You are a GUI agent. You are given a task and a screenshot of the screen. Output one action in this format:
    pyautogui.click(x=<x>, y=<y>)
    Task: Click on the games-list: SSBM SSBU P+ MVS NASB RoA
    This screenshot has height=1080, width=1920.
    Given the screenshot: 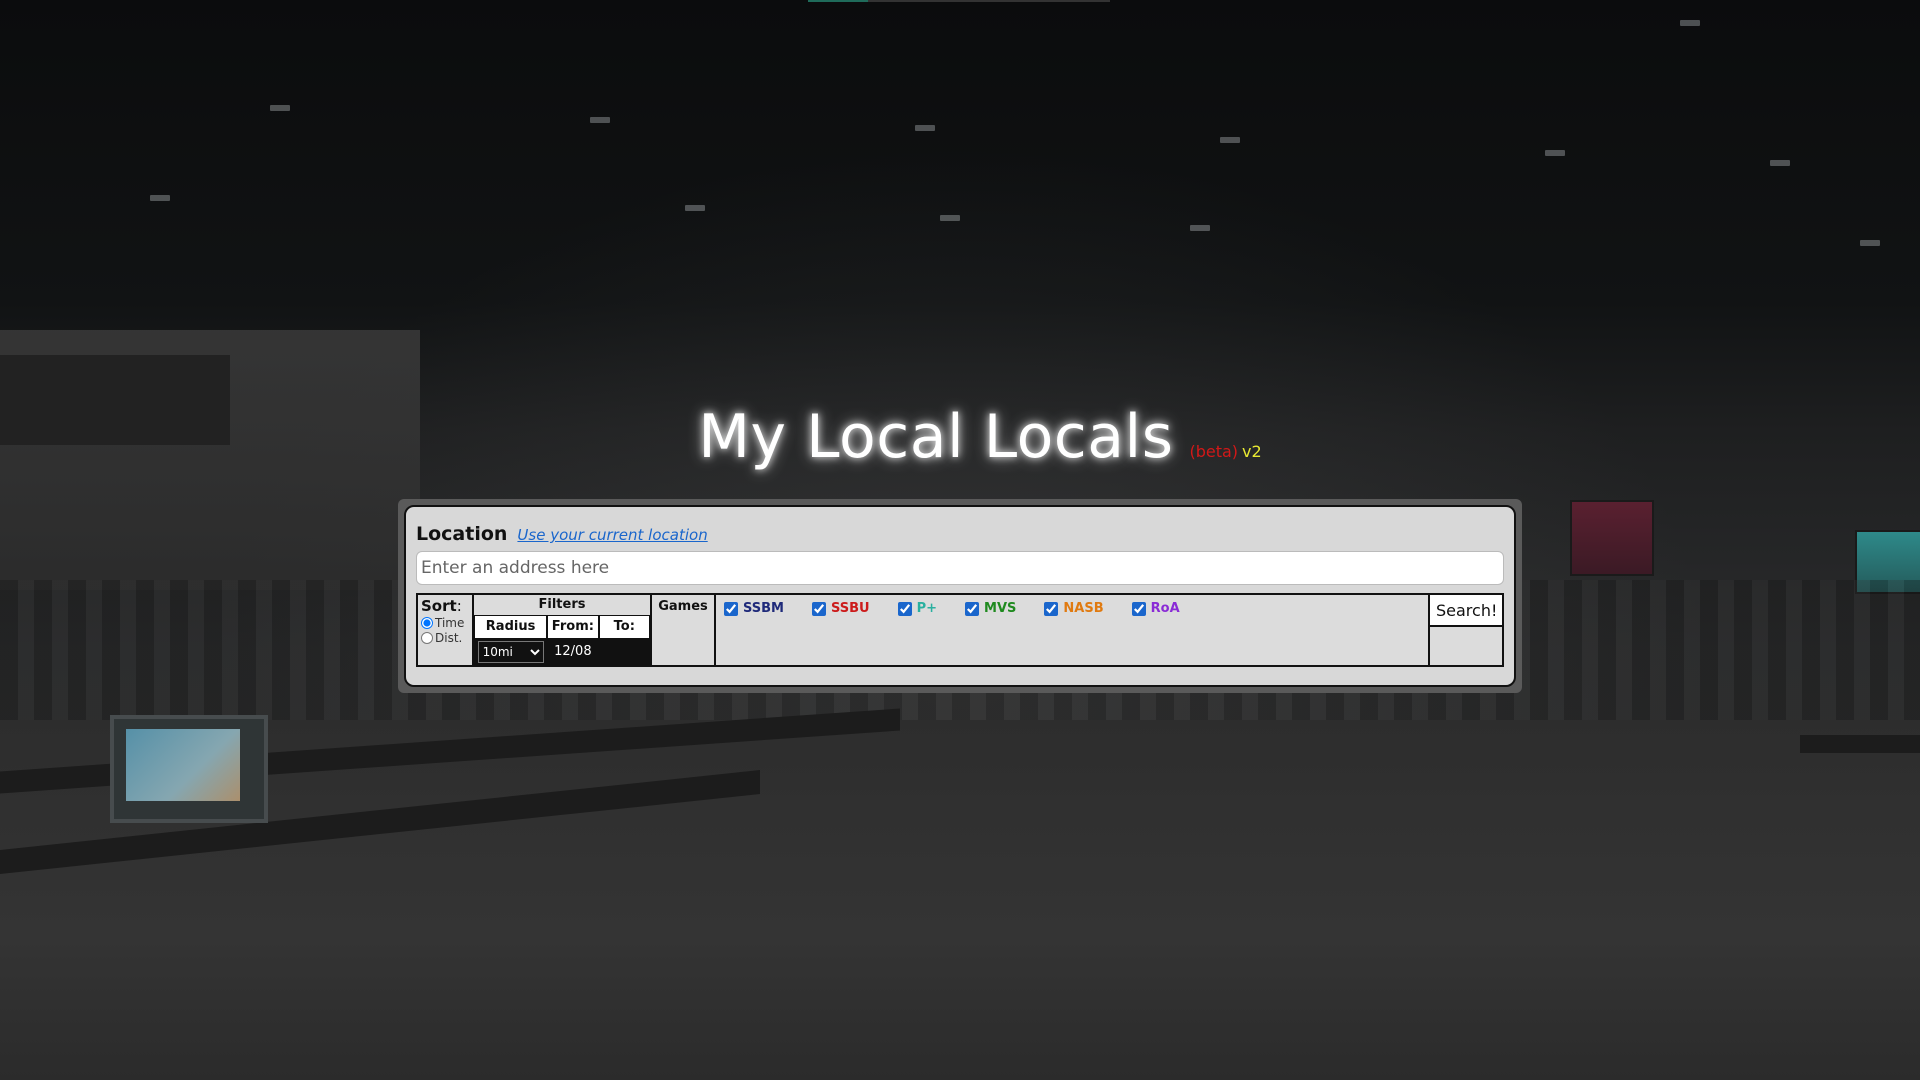 What is the action you would take?
    pyautogui.click(x=1072, y=630)
    